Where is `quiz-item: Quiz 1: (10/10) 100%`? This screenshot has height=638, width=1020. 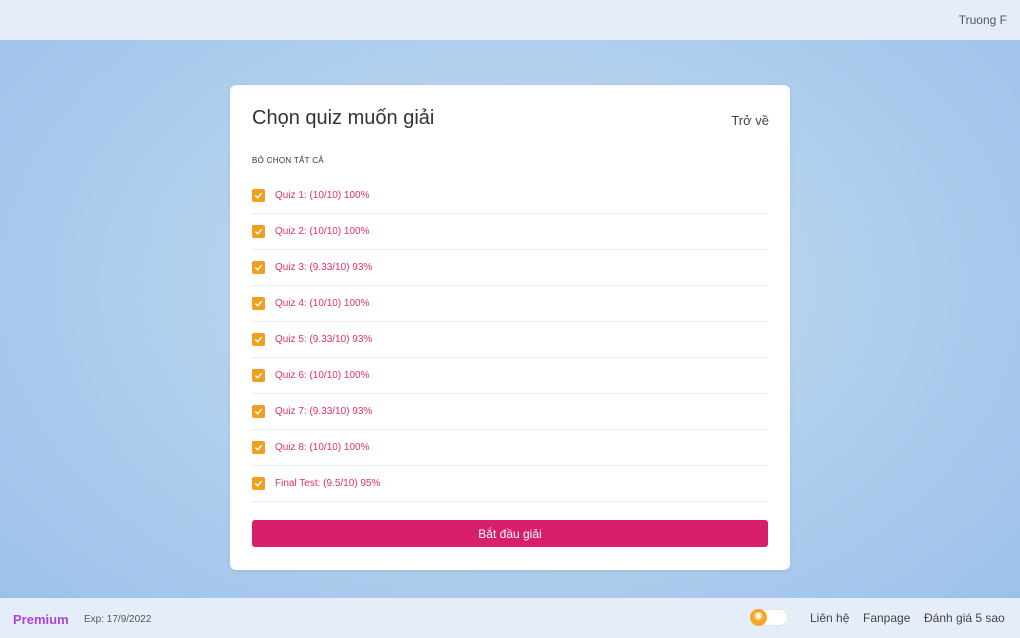 quiz-item: Quiz 1: (10/10) 100% is located at coordinates (510, 196).